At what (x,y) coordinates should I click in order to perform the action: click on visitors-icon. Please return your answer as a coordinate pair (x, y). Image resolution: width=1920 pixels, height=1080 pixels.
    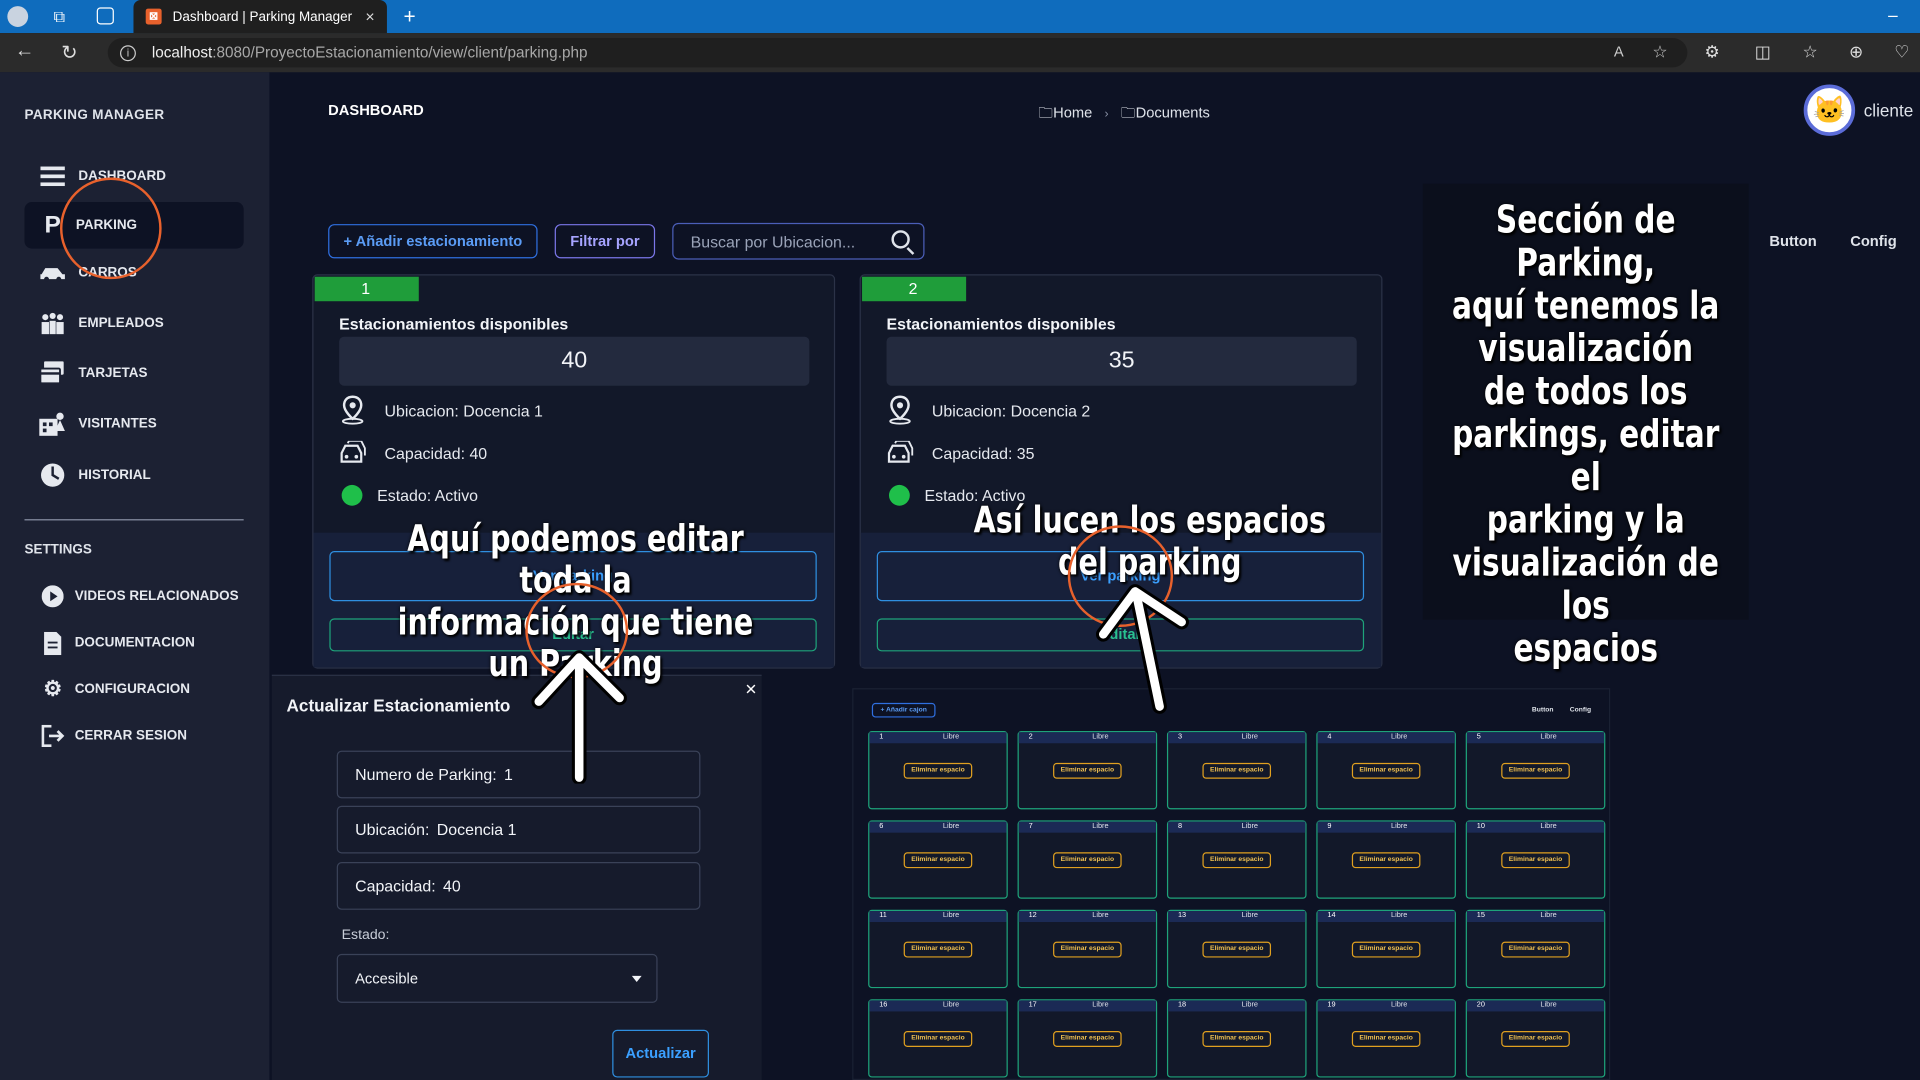
    Looking at the image, I should click on (52, 423).